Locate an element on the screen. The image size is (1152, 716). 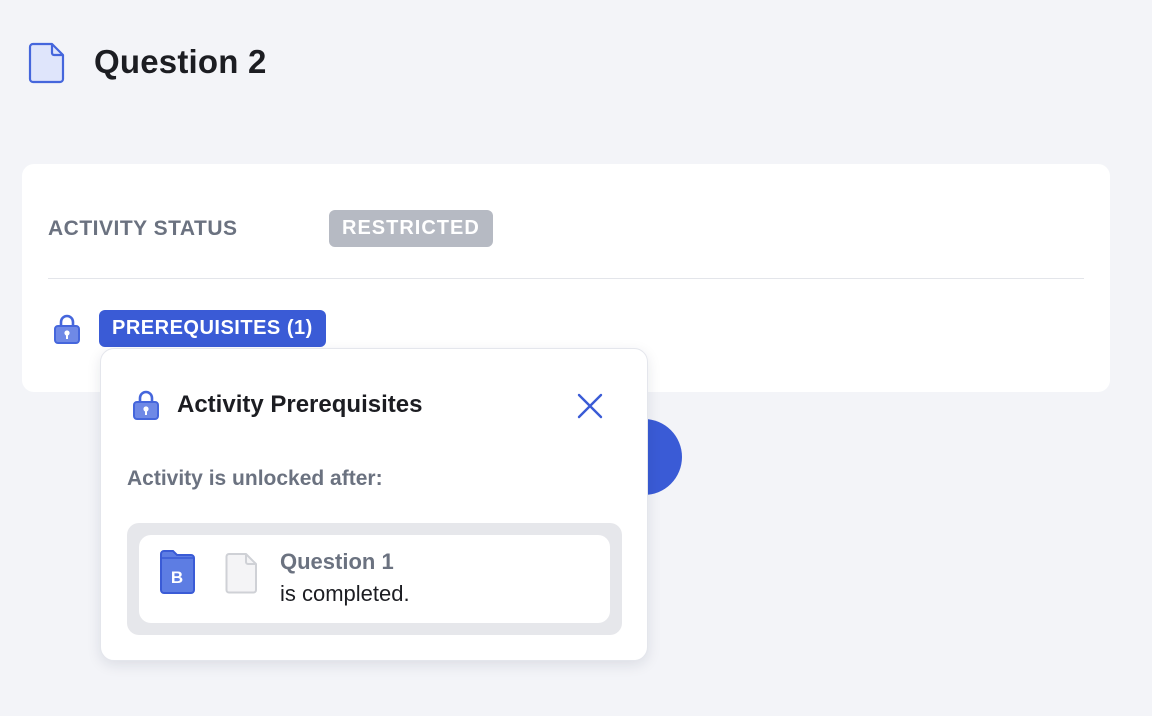
requirements-list: B Question 1 is completed. is located at coordinates (374, 579).